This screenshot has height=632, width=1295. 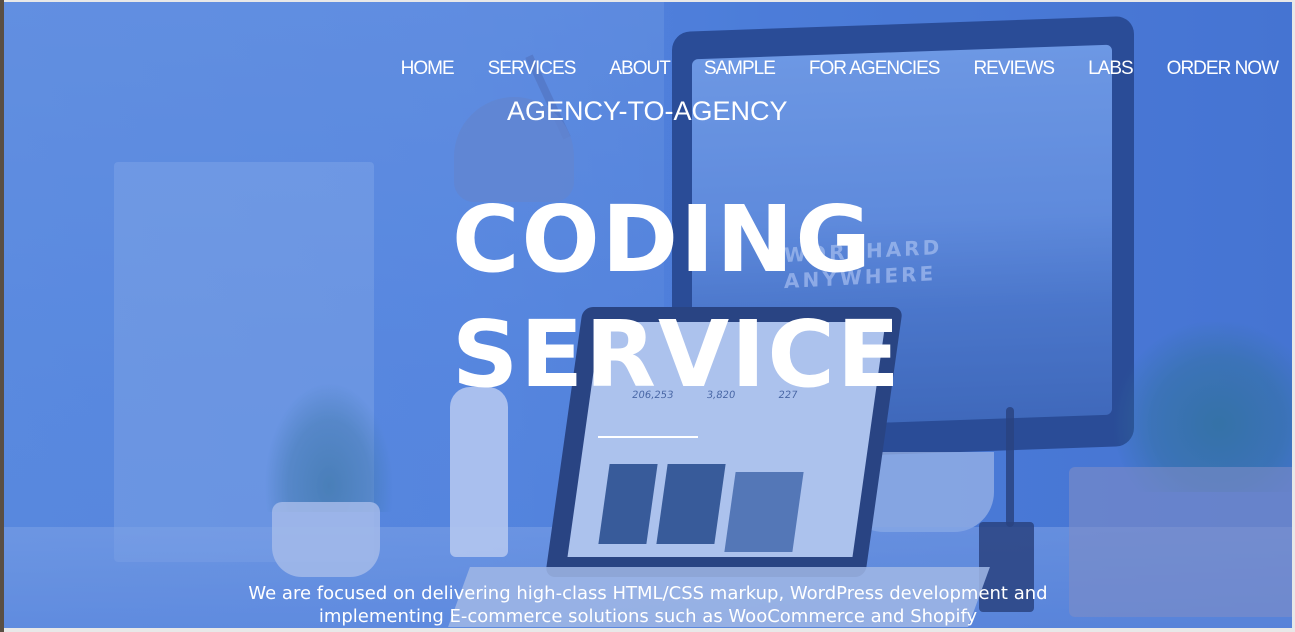 I want to click on nav-item-about: ABOUT, so click(x=639, y=69).